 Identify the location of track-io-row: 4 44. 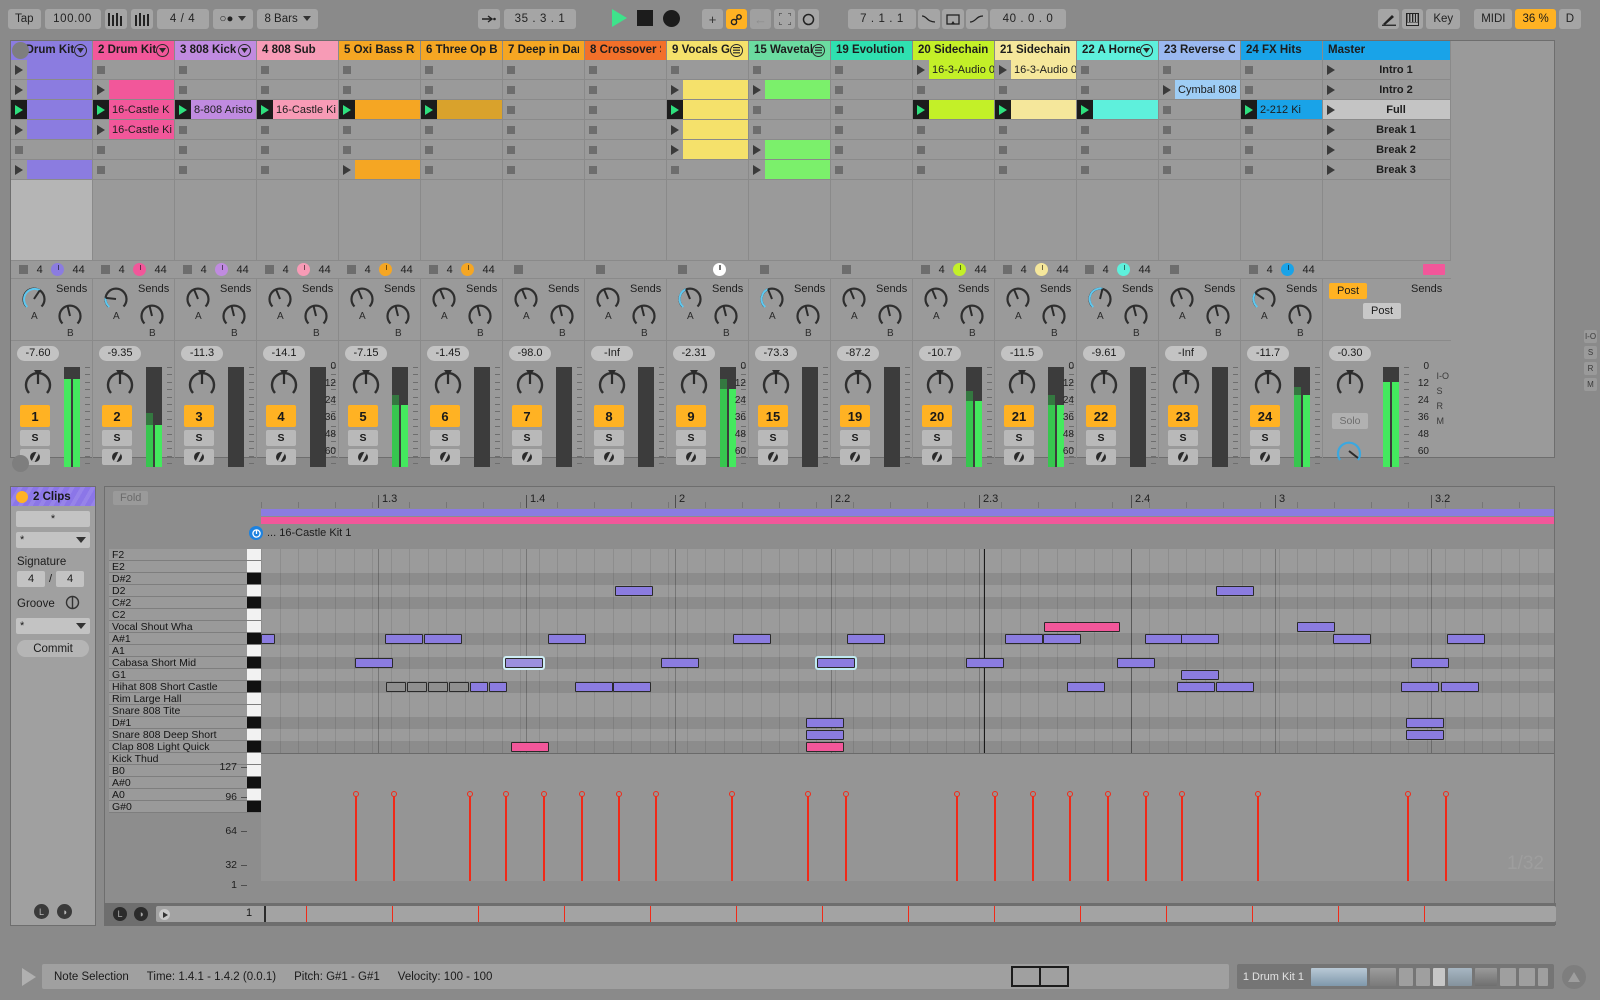
(380, 270).